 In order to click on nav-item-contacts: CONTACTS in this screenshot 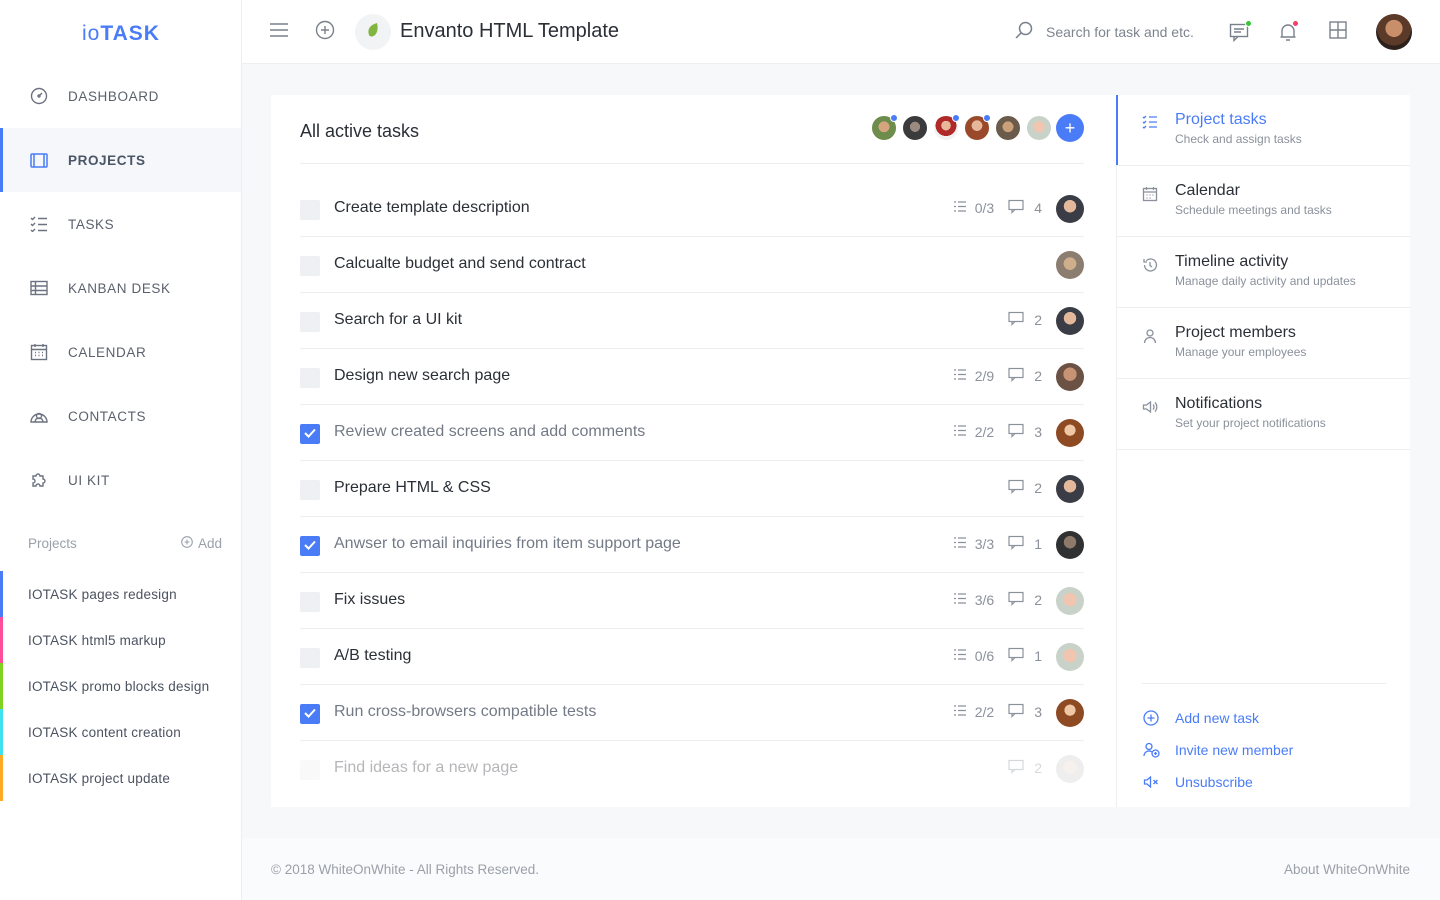, I will do `click(120, 416)`.